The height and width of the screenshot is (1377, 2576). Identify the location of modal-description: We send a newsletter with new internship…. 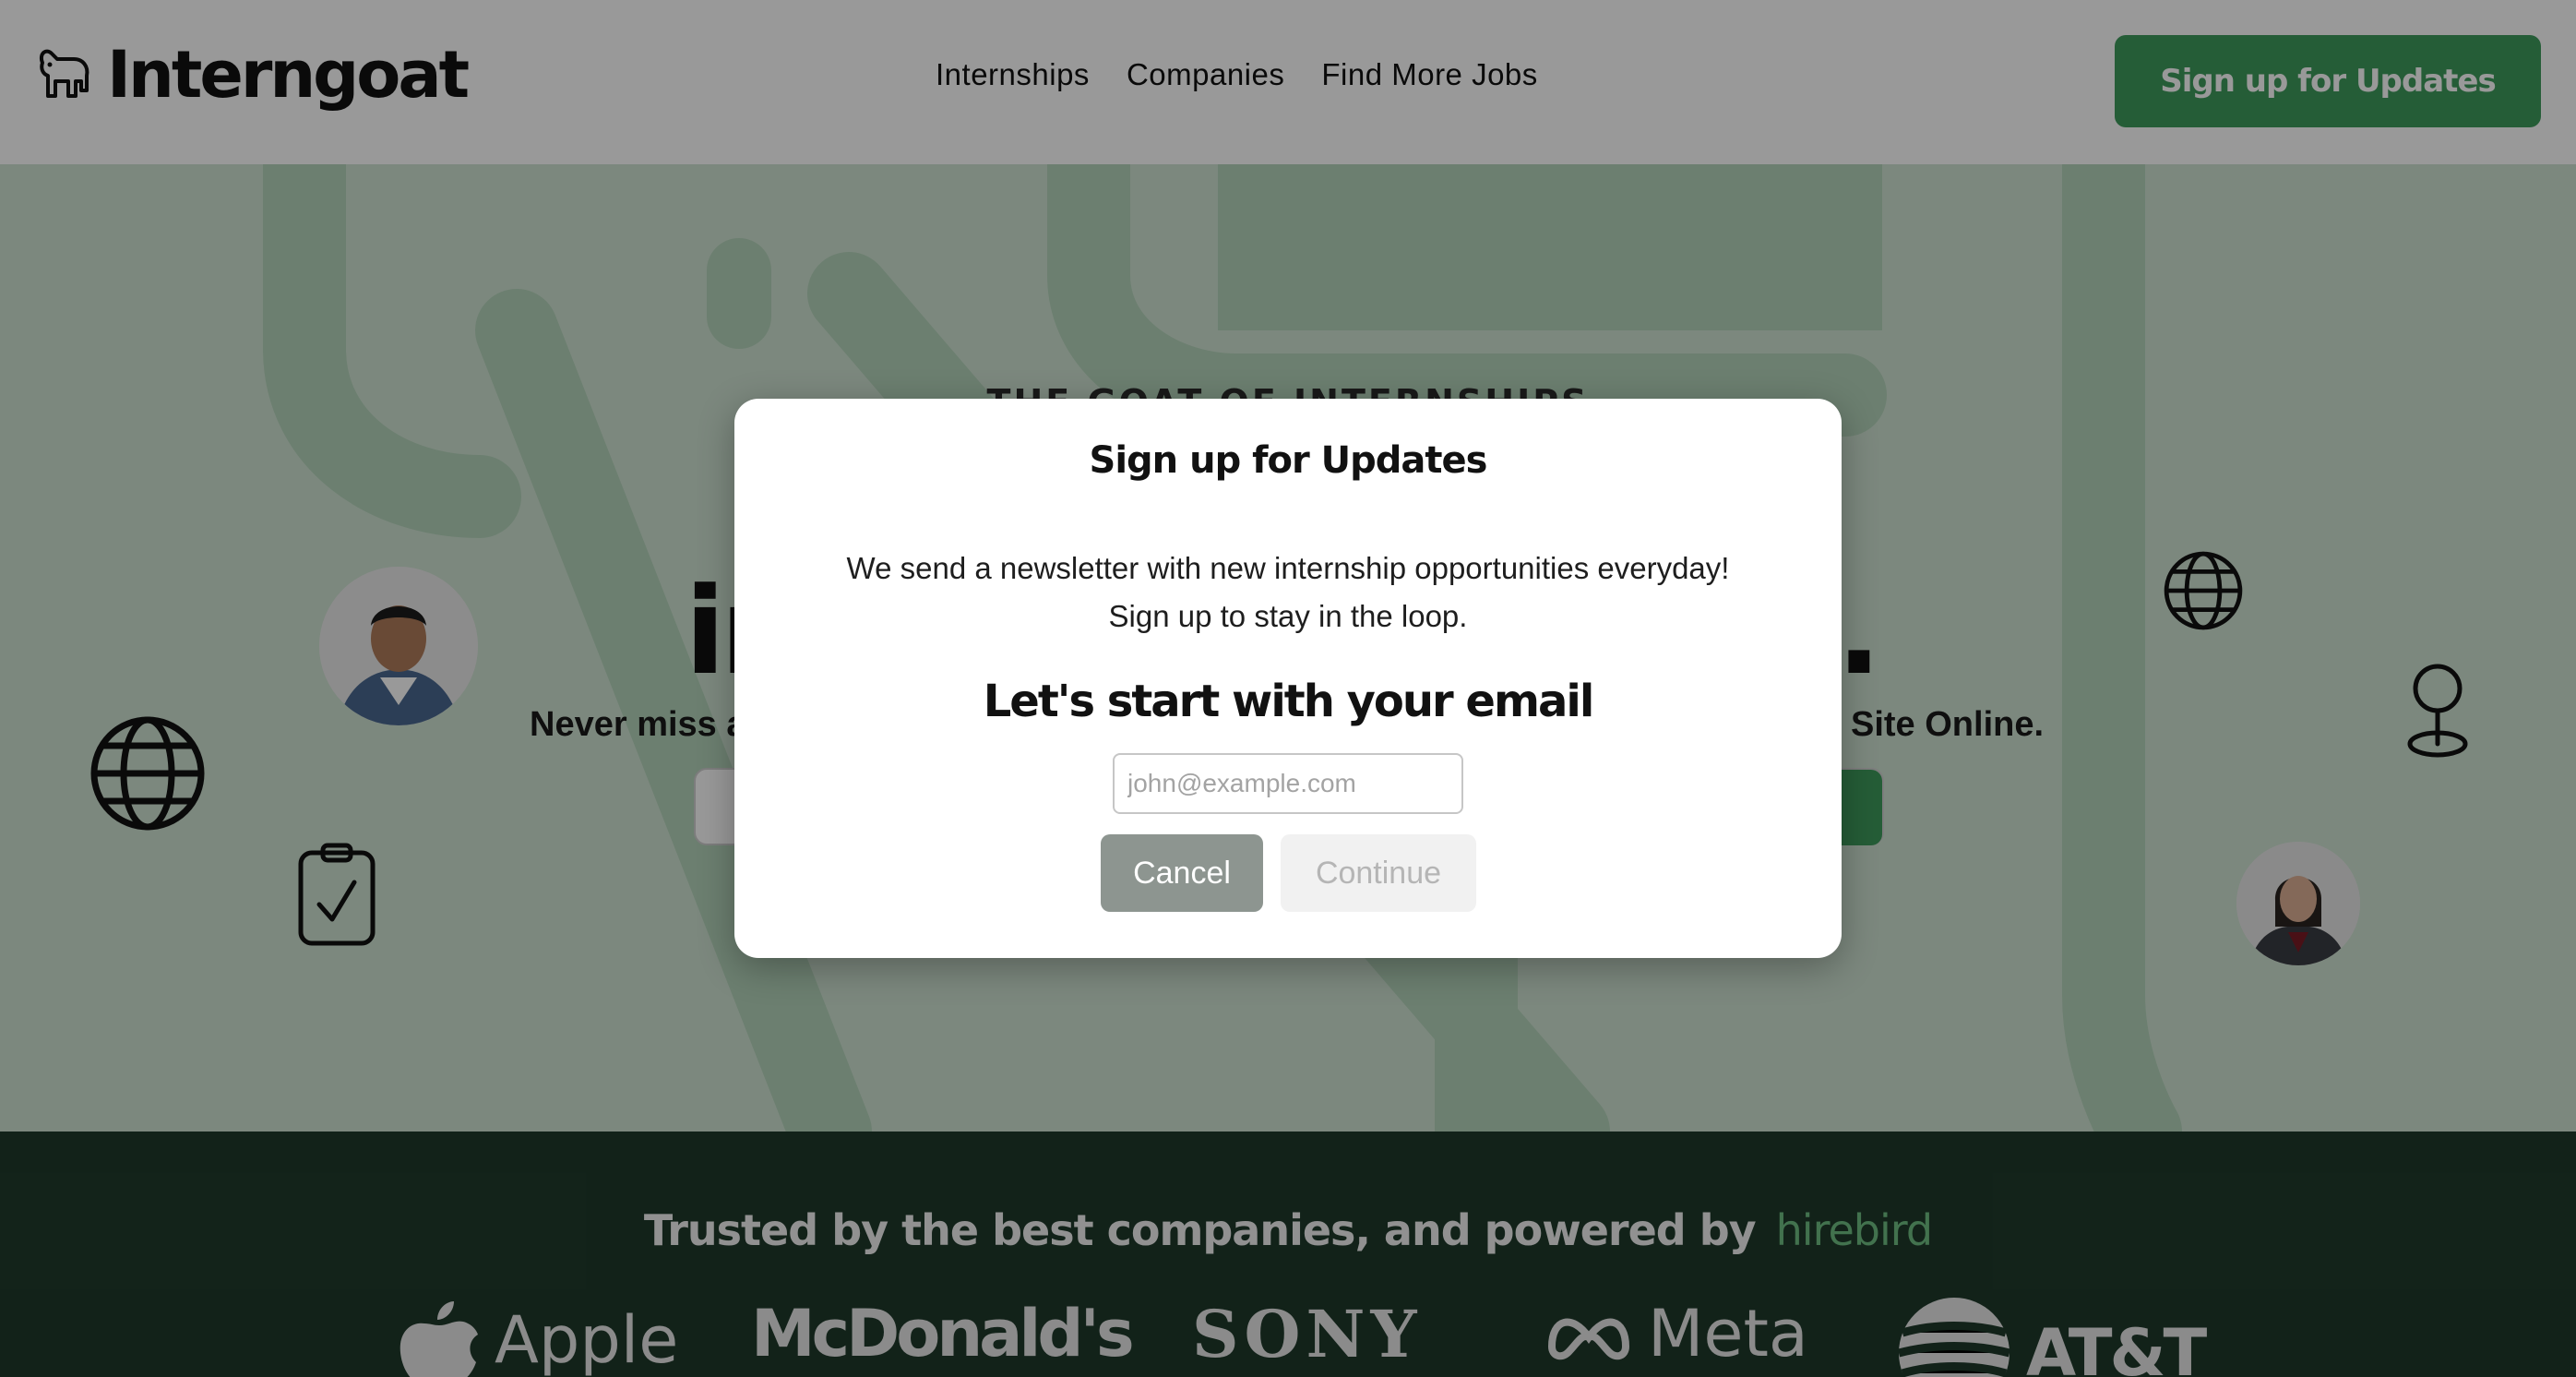
(1288, 593).